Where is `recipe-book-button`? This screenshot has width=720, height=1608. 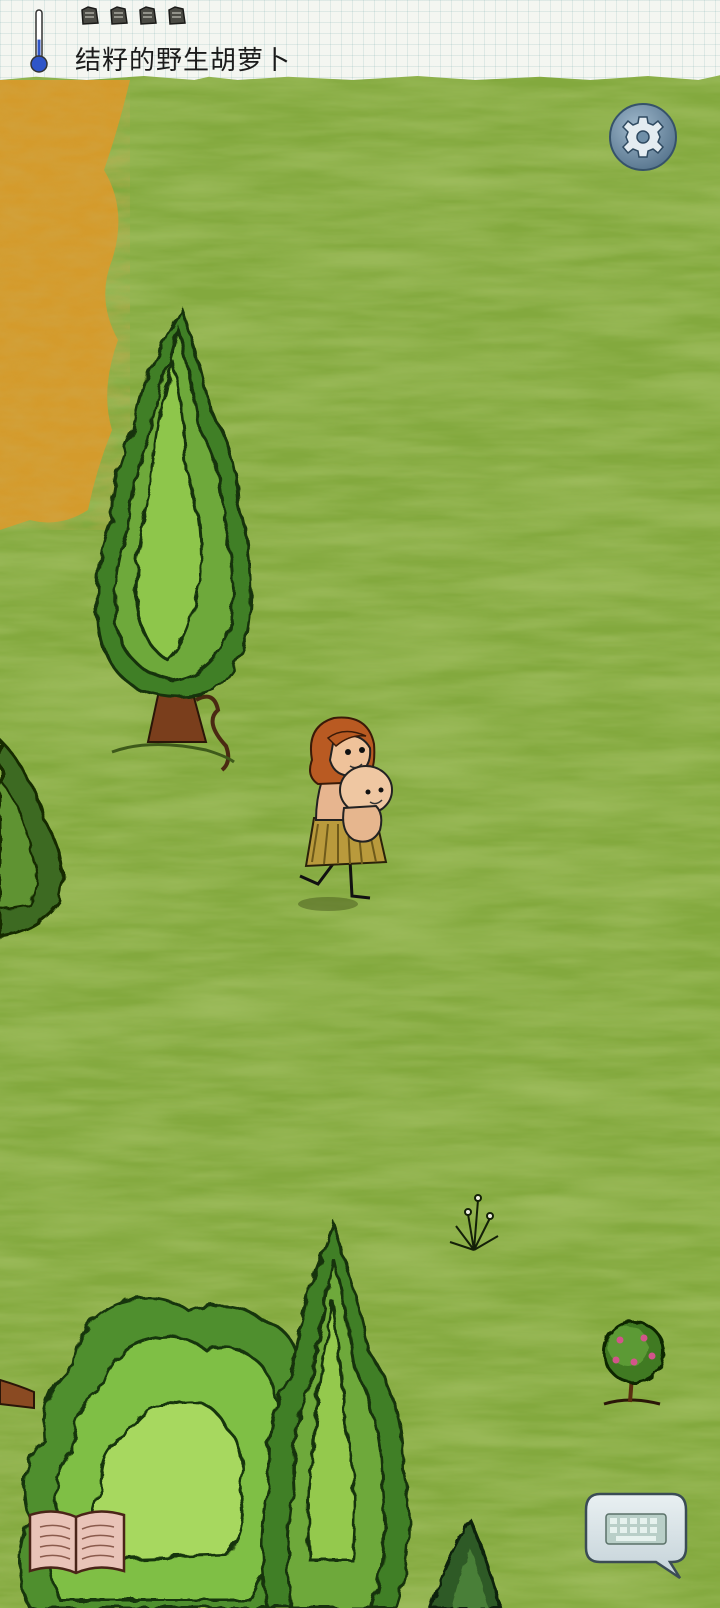 recipe-book-button is located at coordinates (77, 1541).